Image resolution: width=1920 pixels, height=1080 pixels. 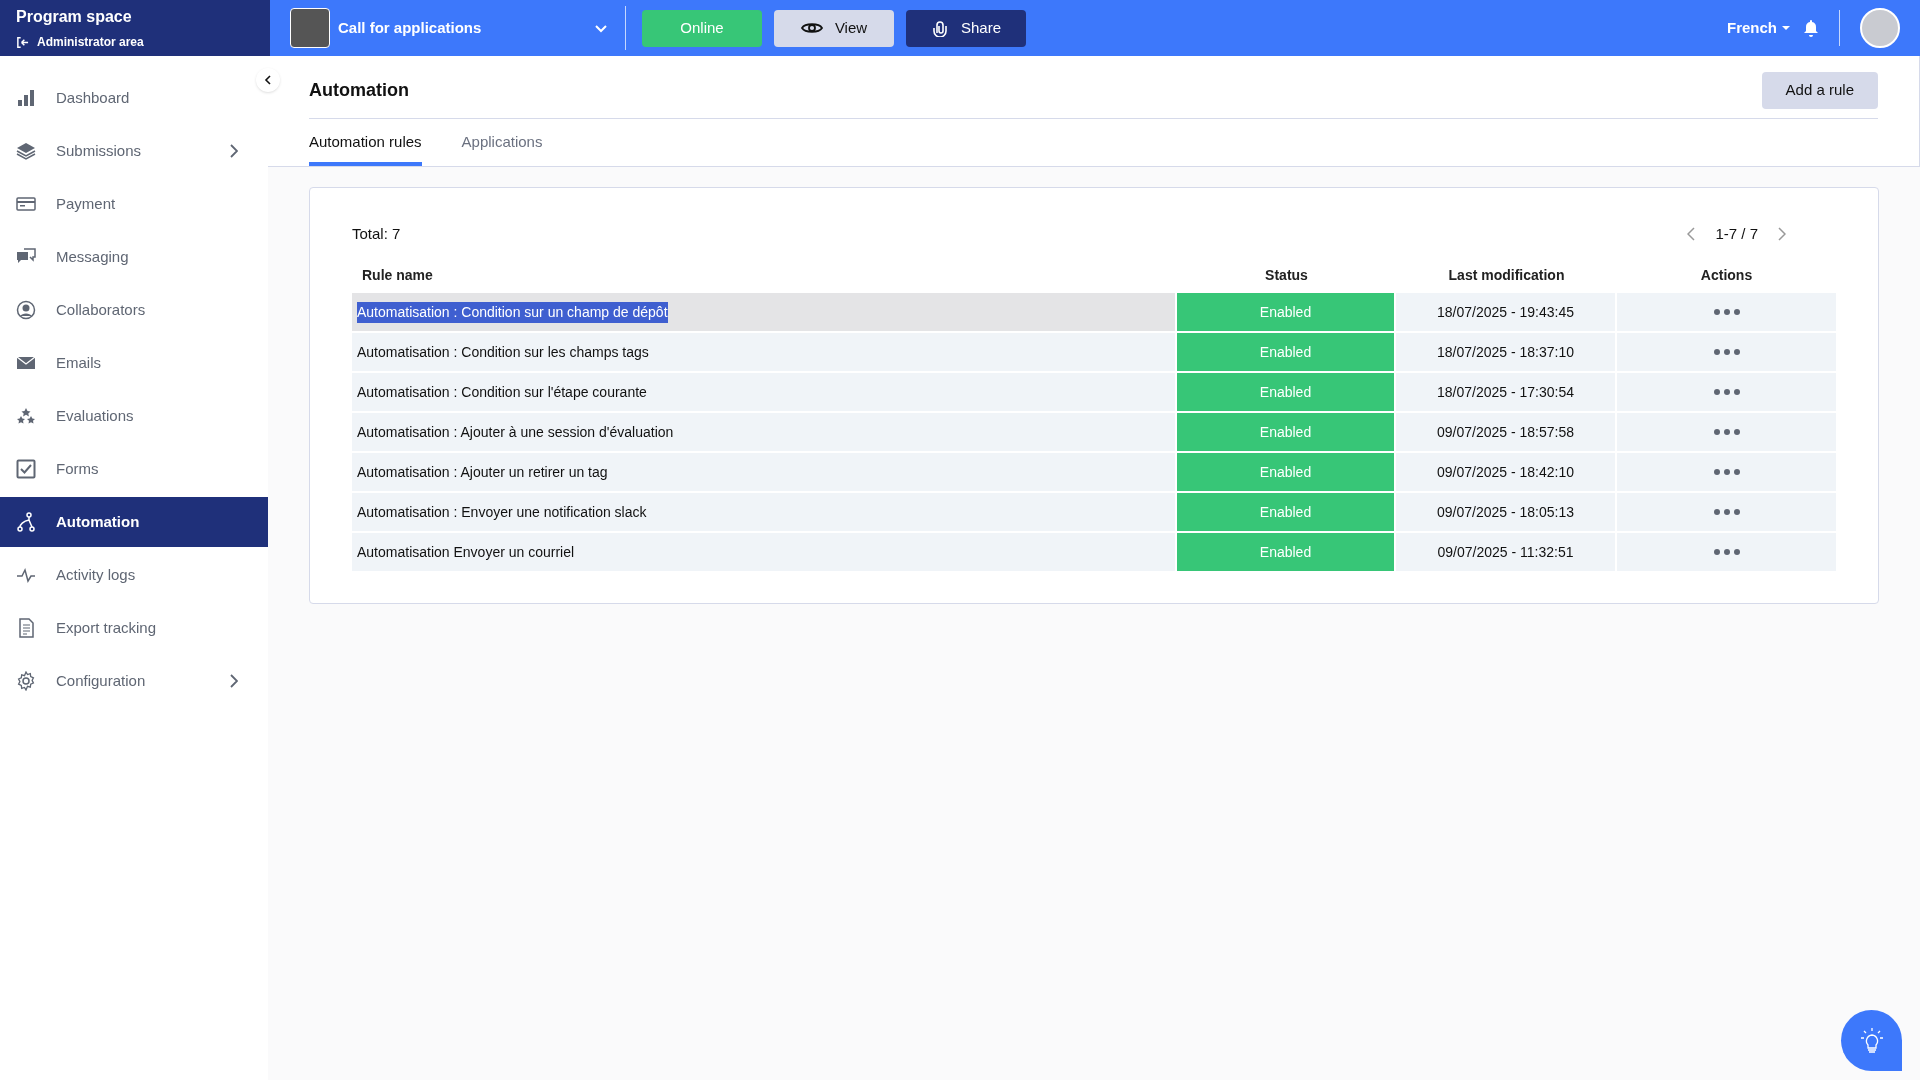 I want to click on date-cell: 18/07/2025 - 19:43:45, so click(x=1505, y=312).